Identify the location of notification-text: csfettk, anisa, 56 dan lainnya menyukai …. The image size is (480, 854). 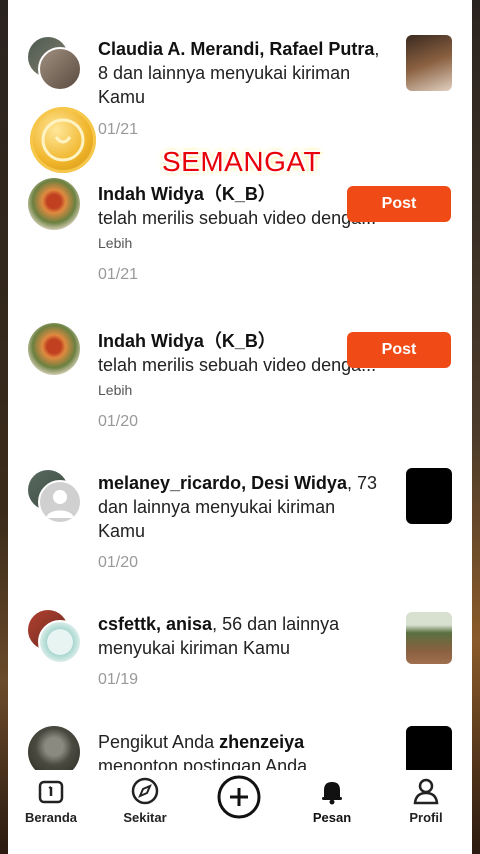
(239, 636).